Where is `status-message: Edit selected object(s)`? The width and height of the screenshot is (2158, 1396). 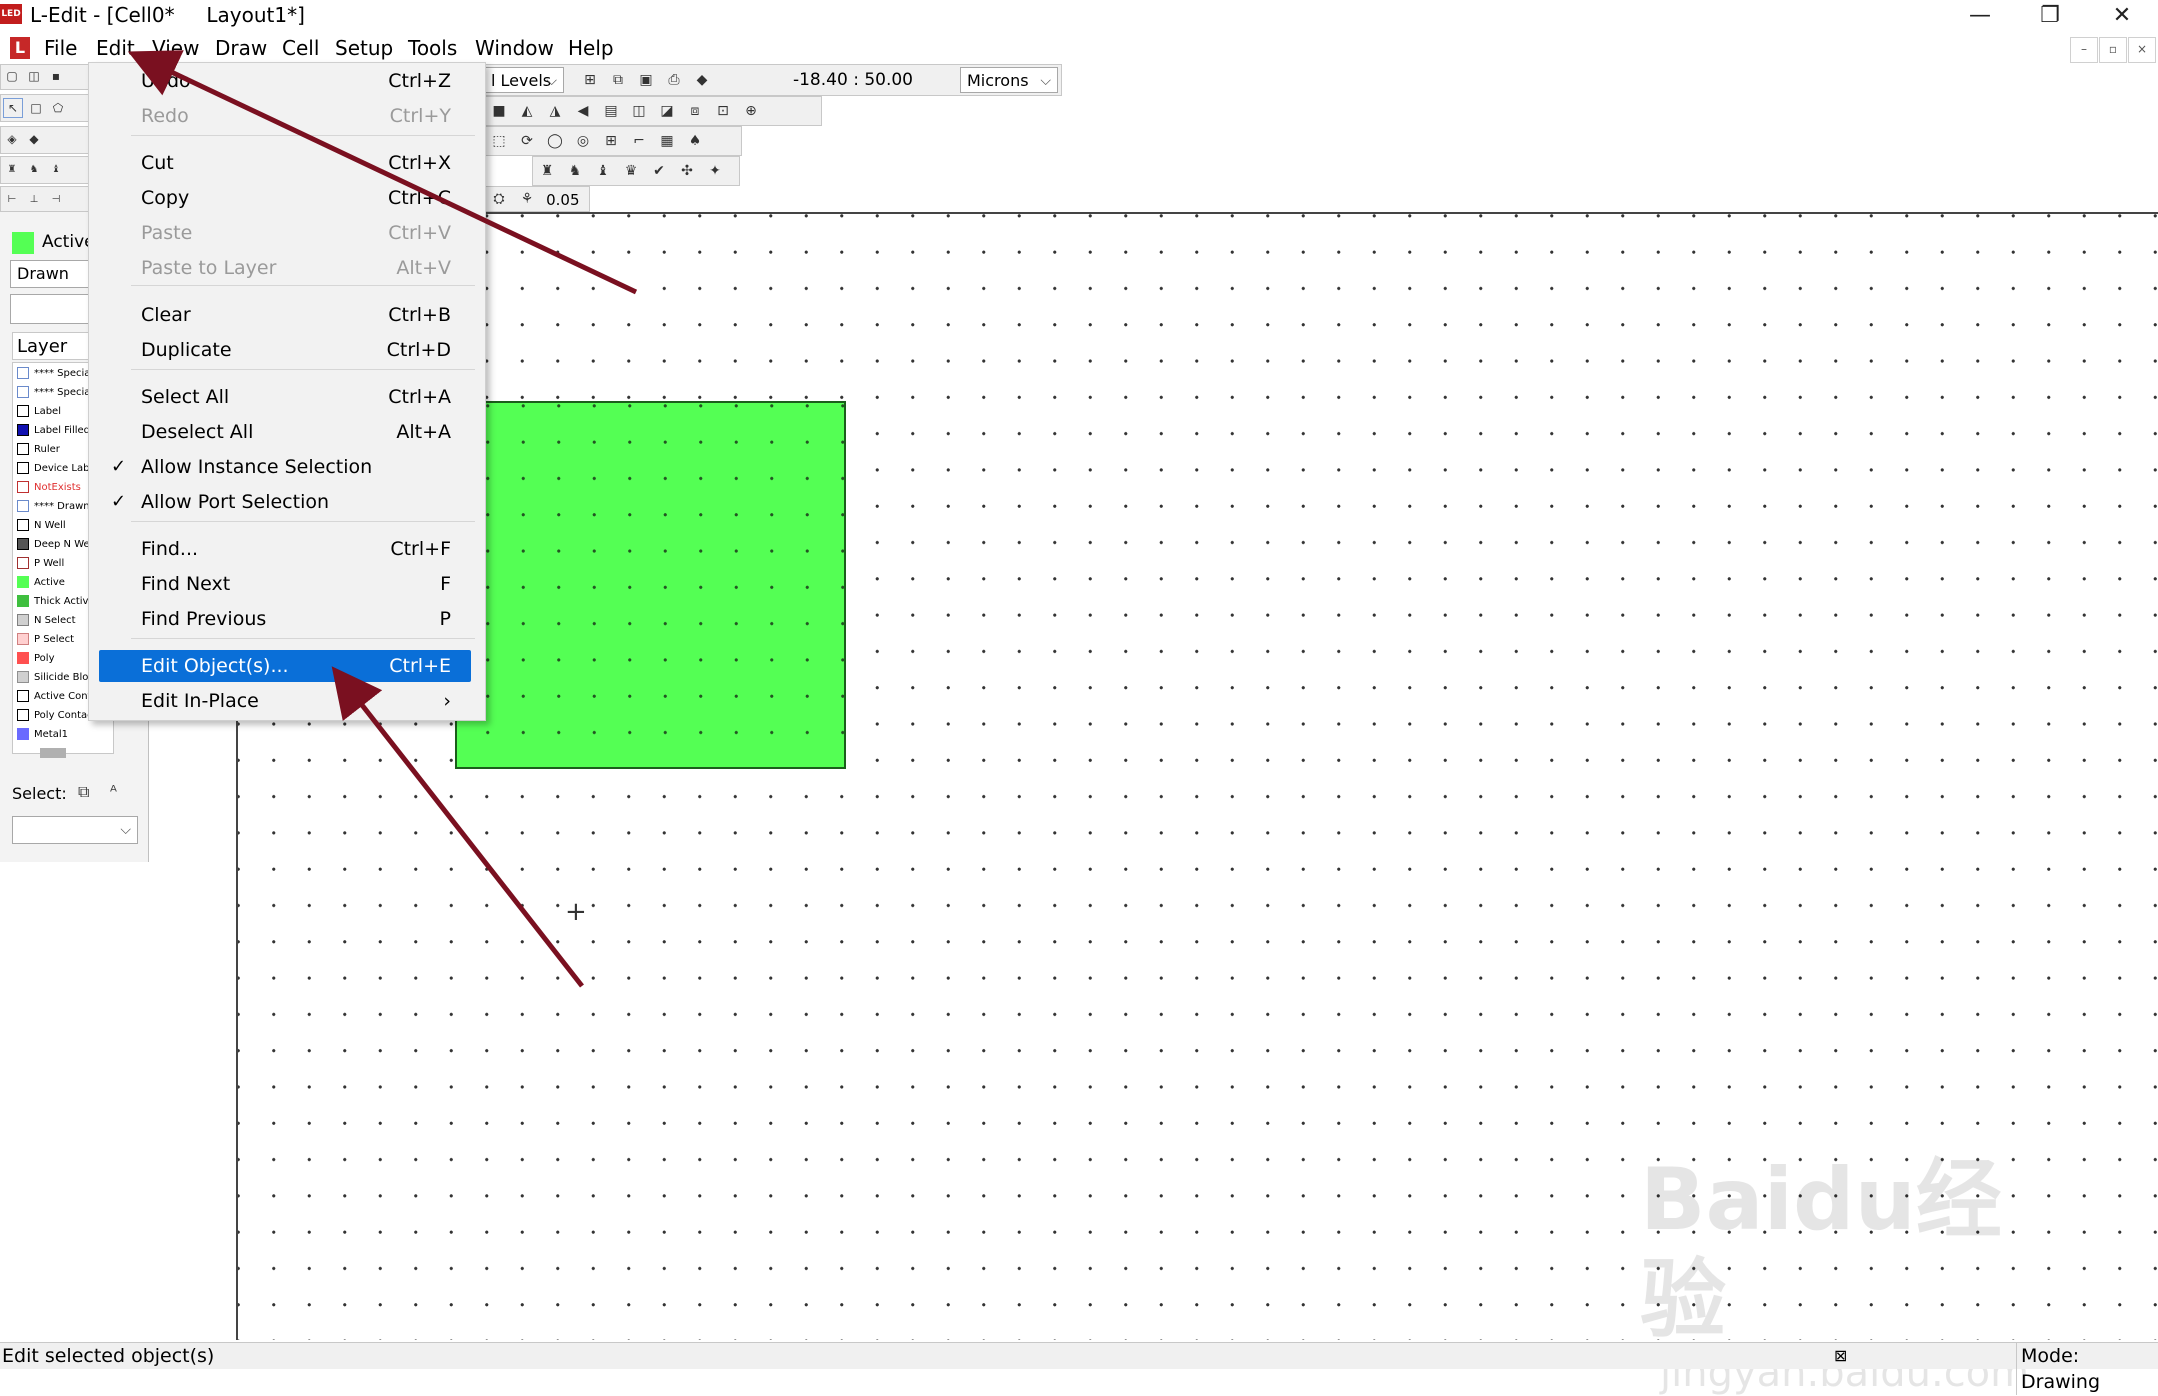 status-message: Edit selected object(s) is located at coordinates (108, 1356).